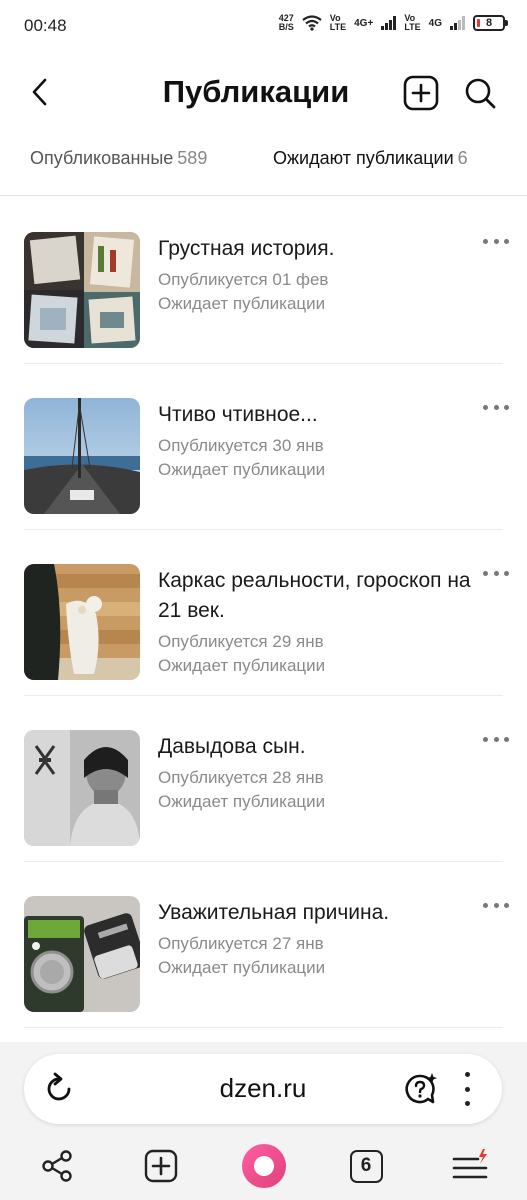  I want to click on new-tab-button, so click(161, 1166).